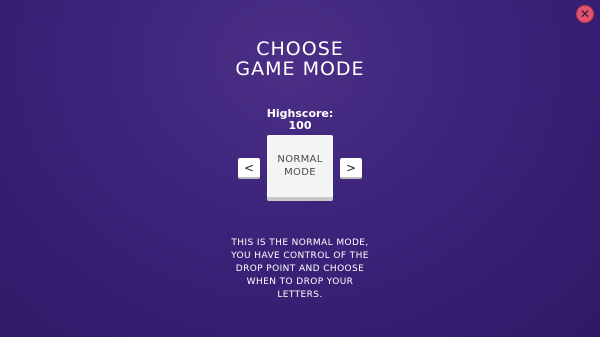 The width and height of the screenshot is (600, 337). Describe the element at coordinates (300, 282) in the screenshot. I see `description-line: WHEN TO DROP YOUR` at that location.